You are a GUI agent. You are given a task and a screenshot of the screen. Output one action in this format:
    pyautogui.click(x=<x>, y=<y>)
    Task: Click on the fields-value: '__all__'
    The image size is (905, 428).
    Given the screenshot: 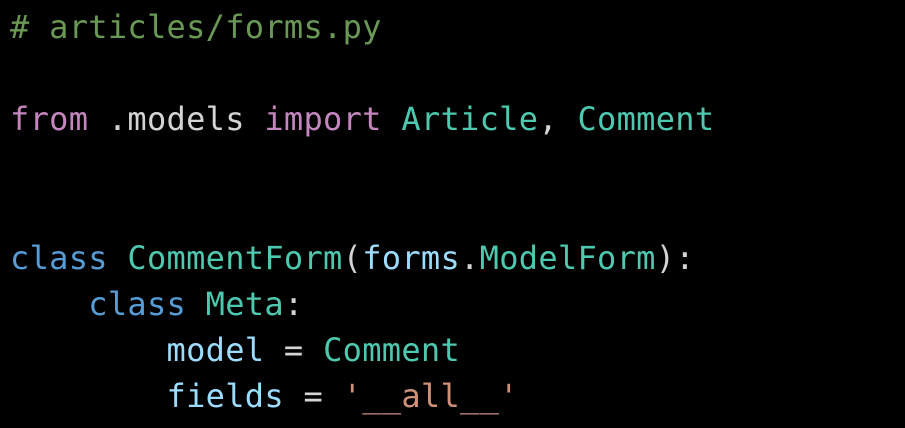 What is the action you would take?
    pyautogui.click(x=430, y=396)
    